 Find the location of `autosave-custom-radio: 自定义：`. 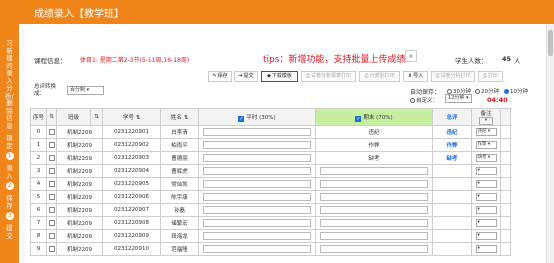

autosave-custom-radio: 自定义： is located at coordinates (424, 100).